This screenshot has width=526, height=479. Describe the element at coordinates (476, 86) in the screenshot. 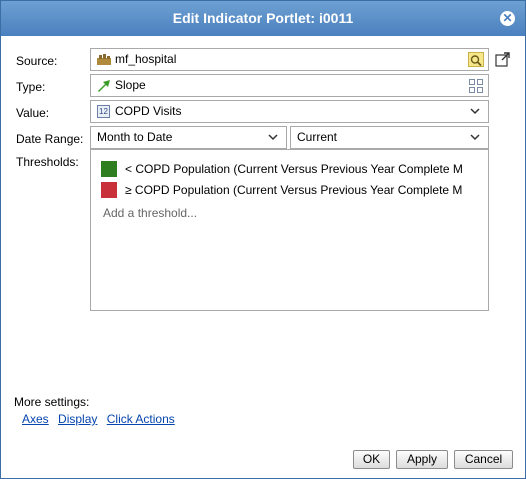

I see `grid-icon` at that location.